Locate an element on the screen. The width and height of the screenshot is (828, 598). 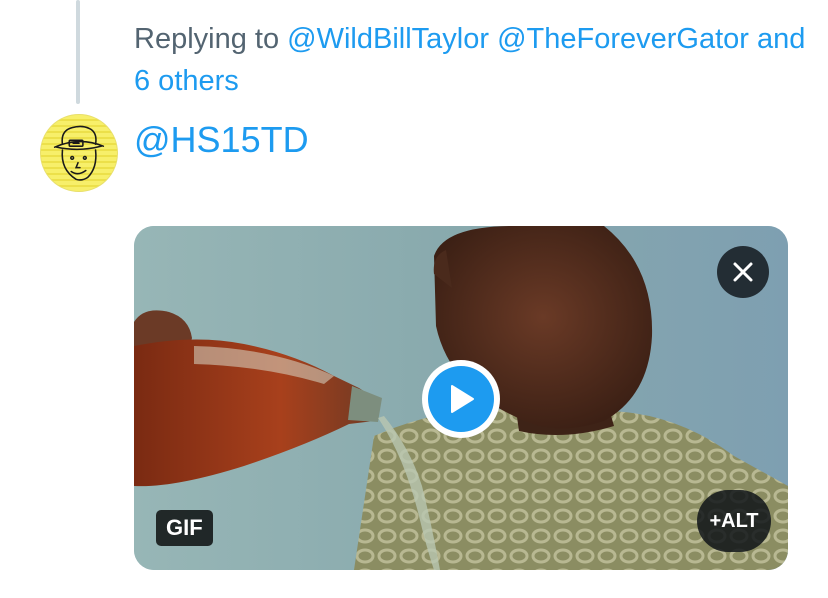
play-icon is located at coordinates (462, 399).